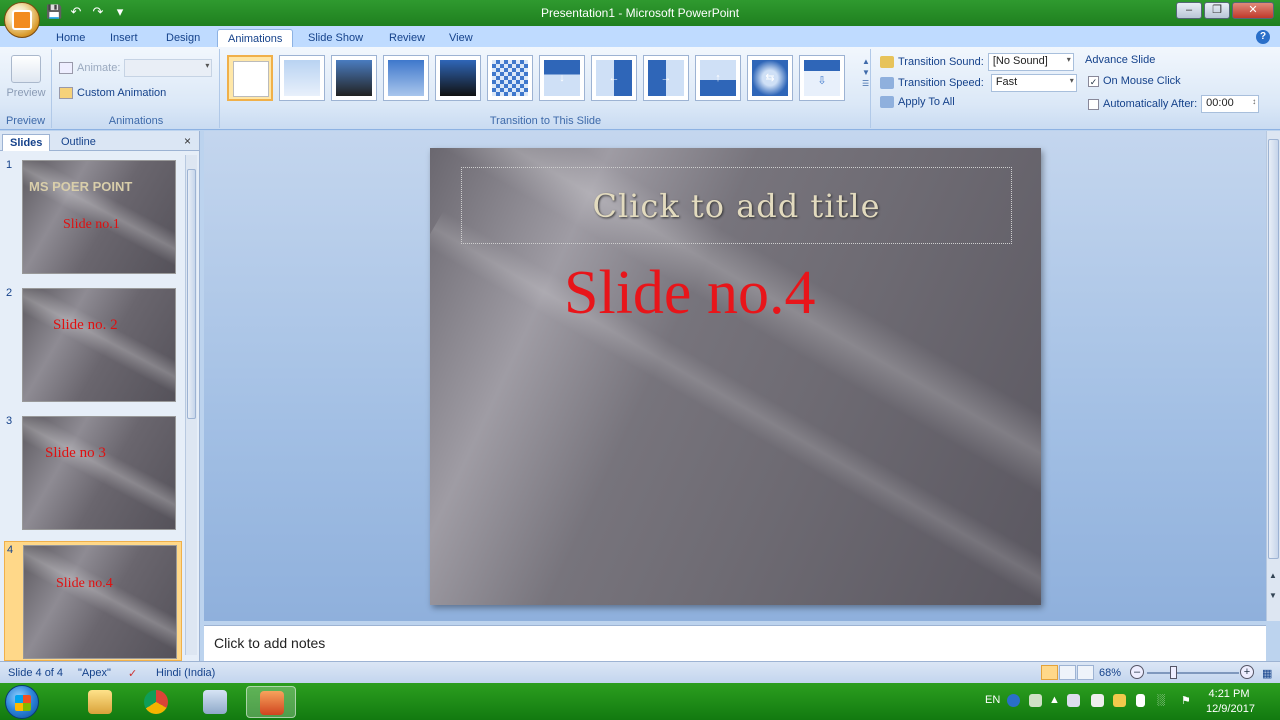 The width and height of the screenshot is (1280, 720). Describe the element at coordinates (78, 142) in the screenshot. I see `tab-outline: Outline` at that location.